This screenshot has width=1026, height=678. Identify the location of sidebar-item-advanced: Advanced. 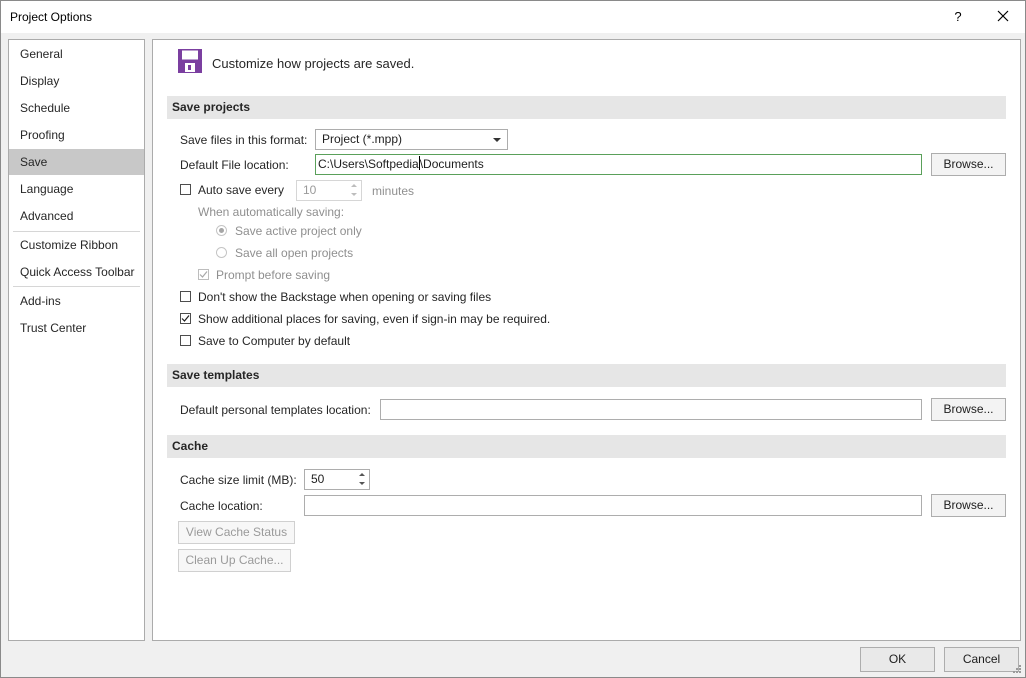
(76, 216).